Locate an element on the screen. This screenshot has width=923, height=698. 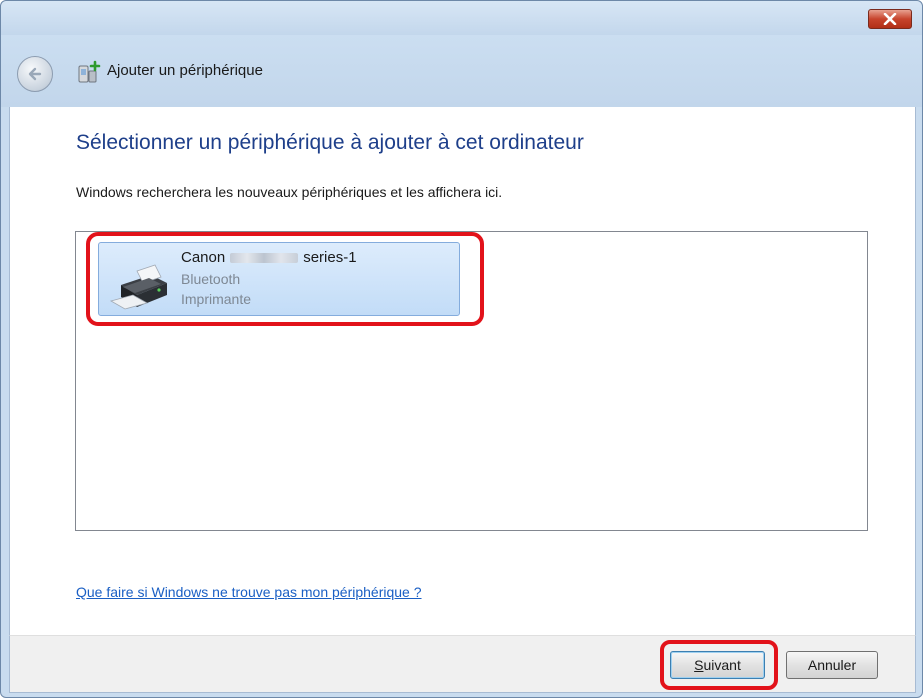
close-icon is located at coordinates (890, 19).